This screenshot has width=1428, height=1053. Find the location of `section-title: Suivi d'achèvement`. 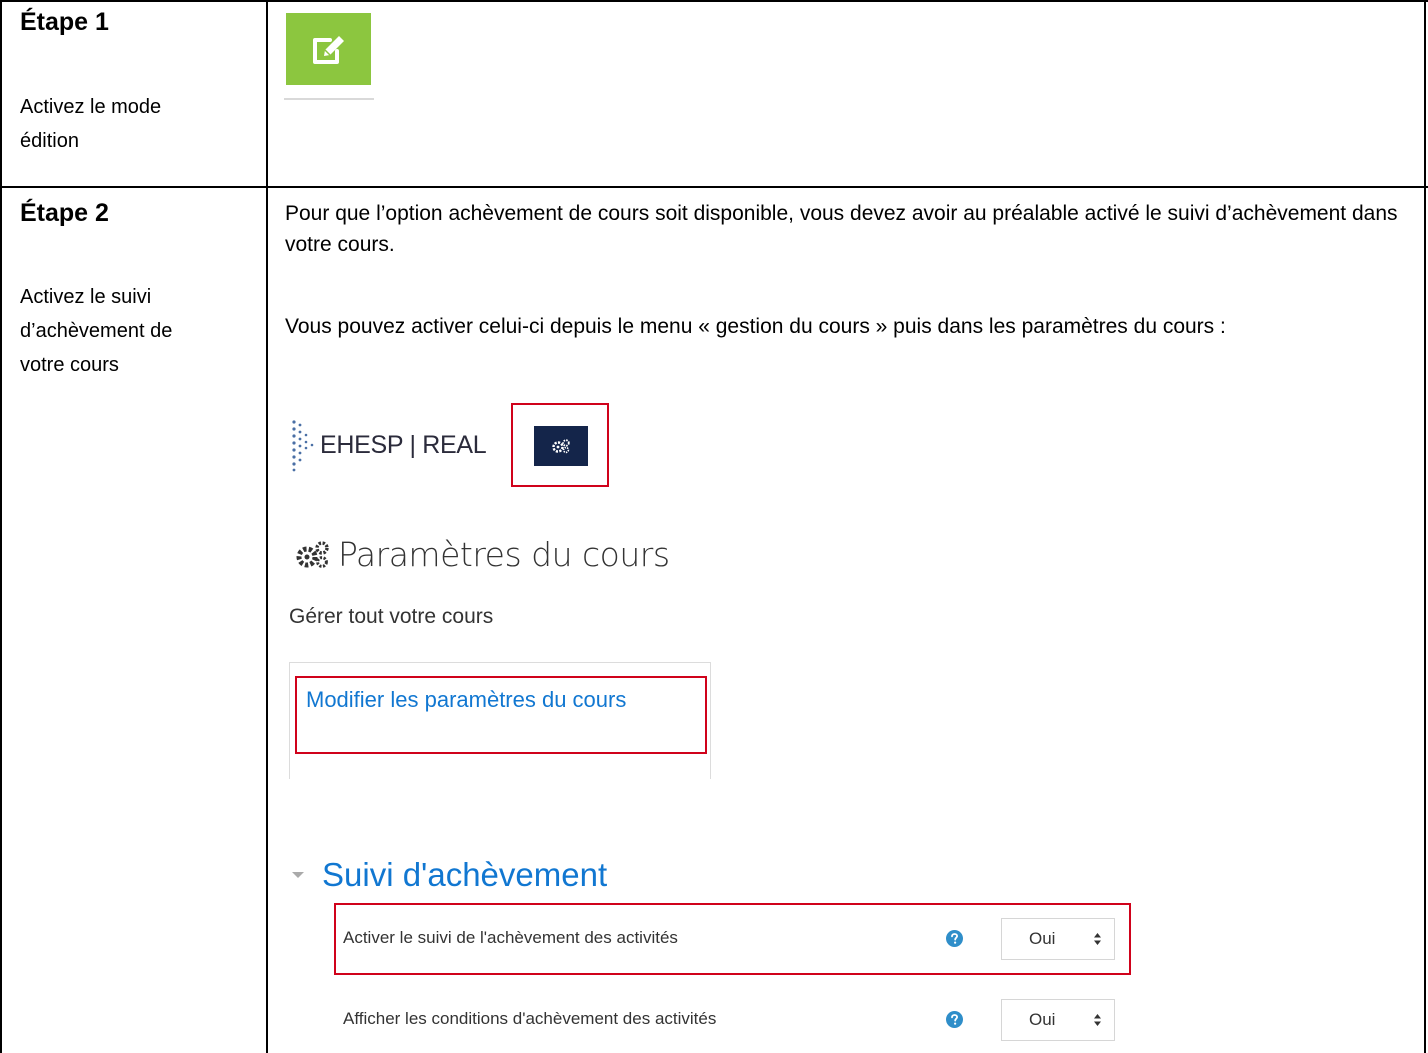

section-title: Suivi d'achèvement is located at coordinates (465, 874).